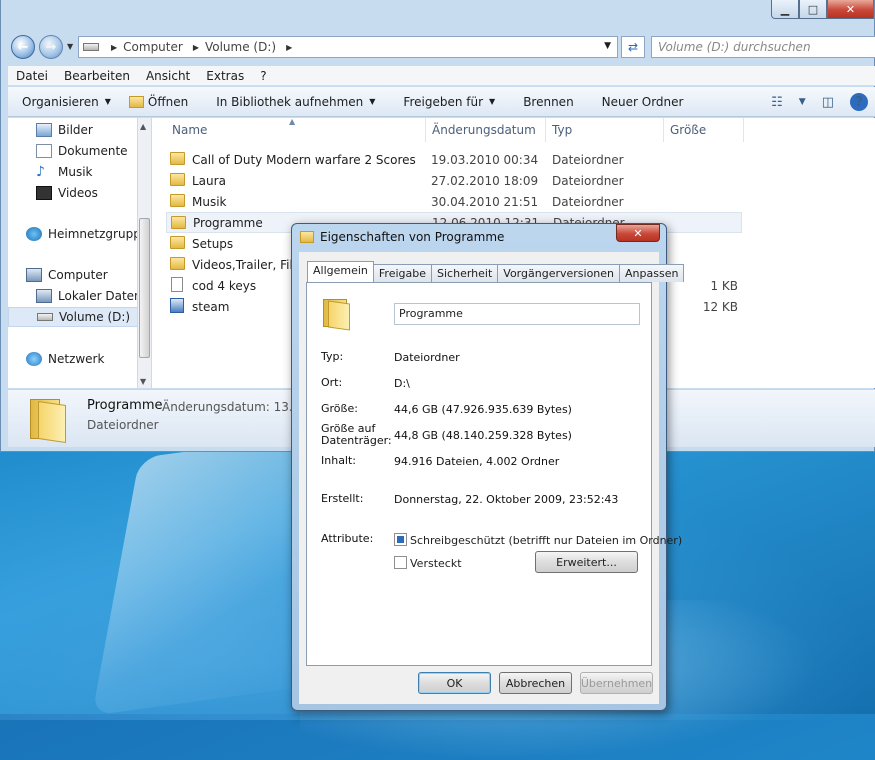 This screenshot has width=875, height=760. What do you see at coordinates (348, 47) in the screenshot?
I see `address-bar: ▶ Computer ▶ Volume (D:) ▶ ▼` at bounding box center [348, 47].